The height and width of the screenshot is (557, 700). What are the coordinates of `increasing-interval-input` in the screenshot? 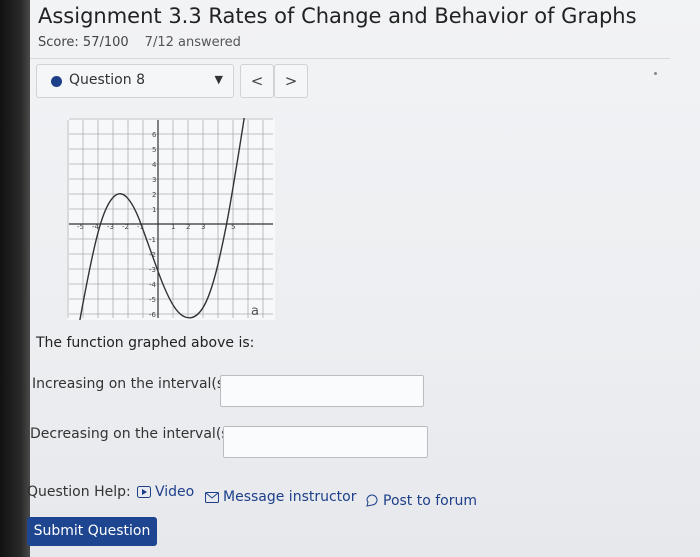 It's located at (322, 391).